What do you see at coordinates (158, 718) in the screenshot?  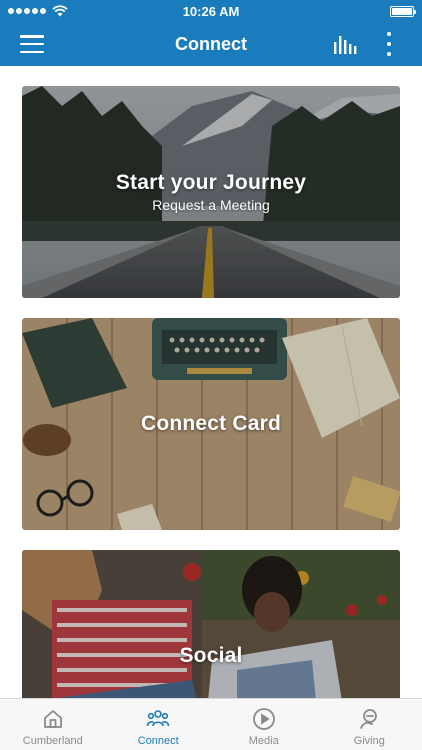 I see `people-icon` at bounding box center [158, 718].